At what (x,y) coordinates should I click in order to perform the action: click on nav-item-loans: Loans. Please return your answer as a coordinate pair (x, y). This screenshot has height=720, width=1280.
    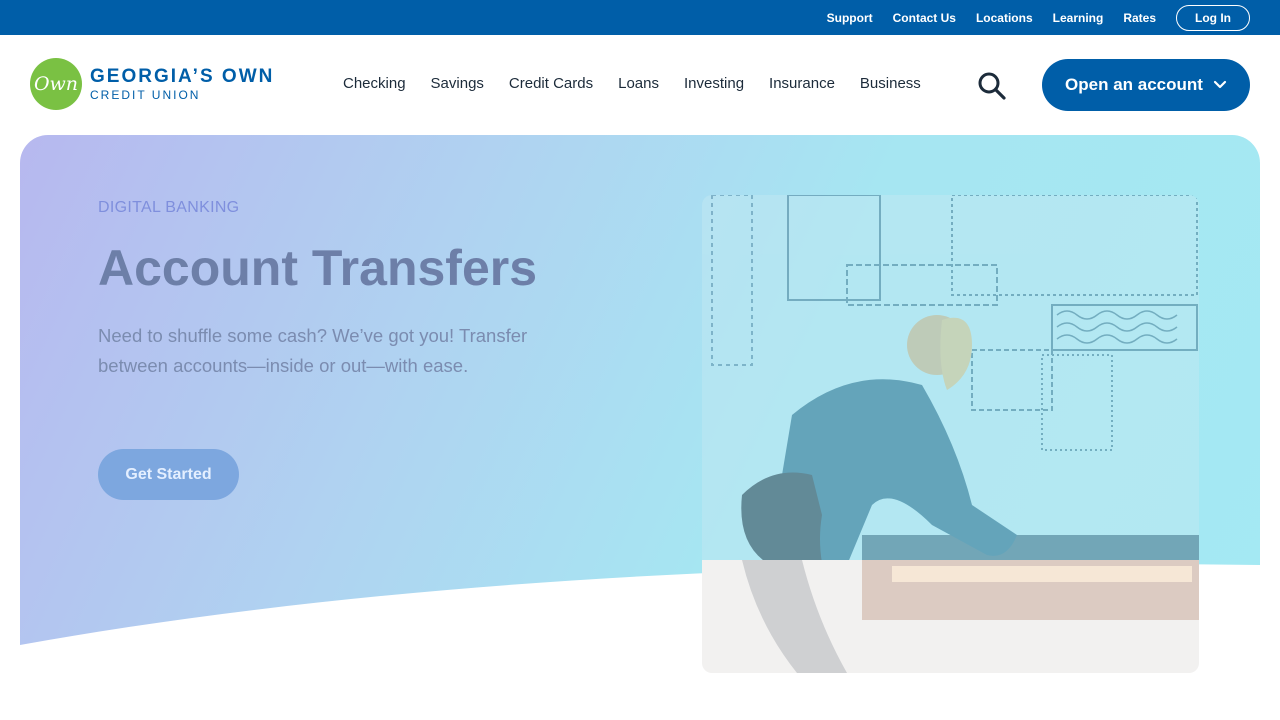
    Looking at the image, I should click on (638, 83).